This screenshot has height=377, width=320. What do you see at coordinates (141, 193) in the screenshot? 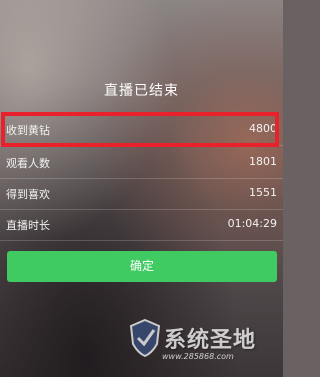
I see `stat-row-likes: 得到喜欢 1551` at bounding box center [141, 193].